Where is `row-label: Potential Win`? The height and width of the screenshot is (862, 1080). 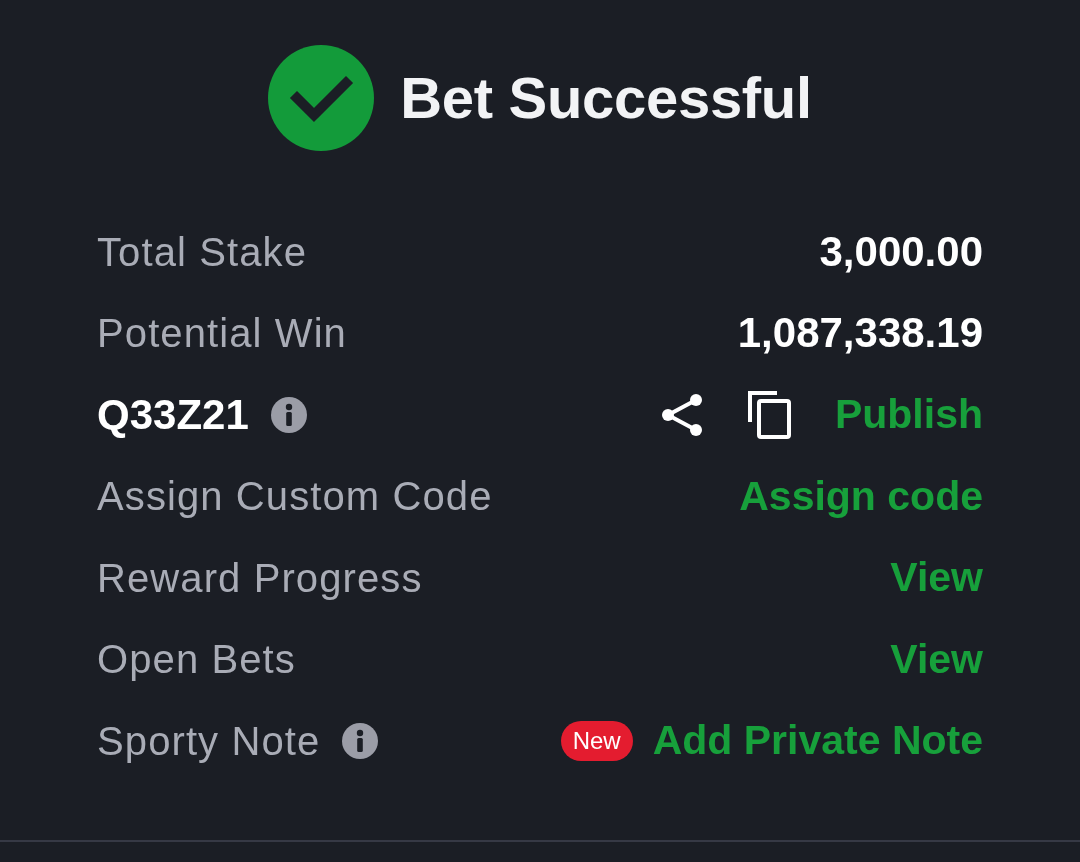 row-label: Potential Win is located at coordinates (222, 334).